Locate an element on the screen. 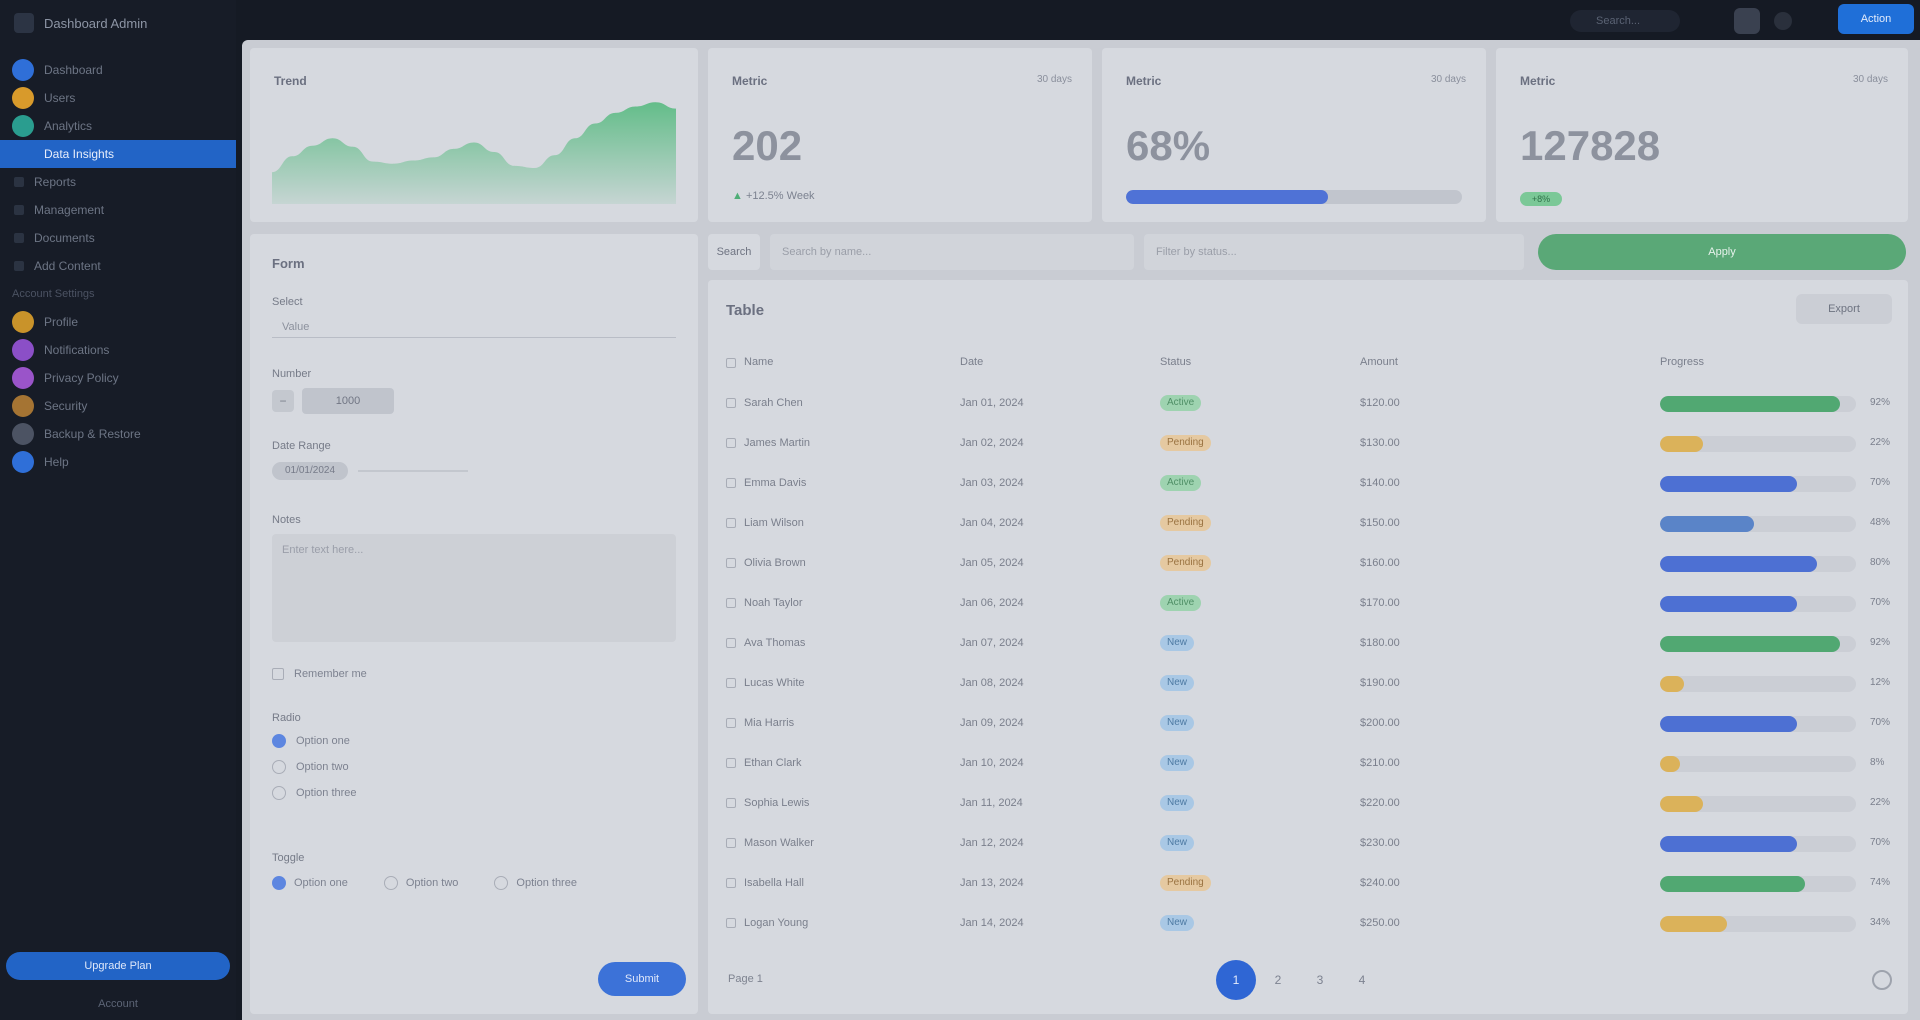 This screenshot has width=1920, height=1020. radio-option: Option three is located at coordinates (314, 793).